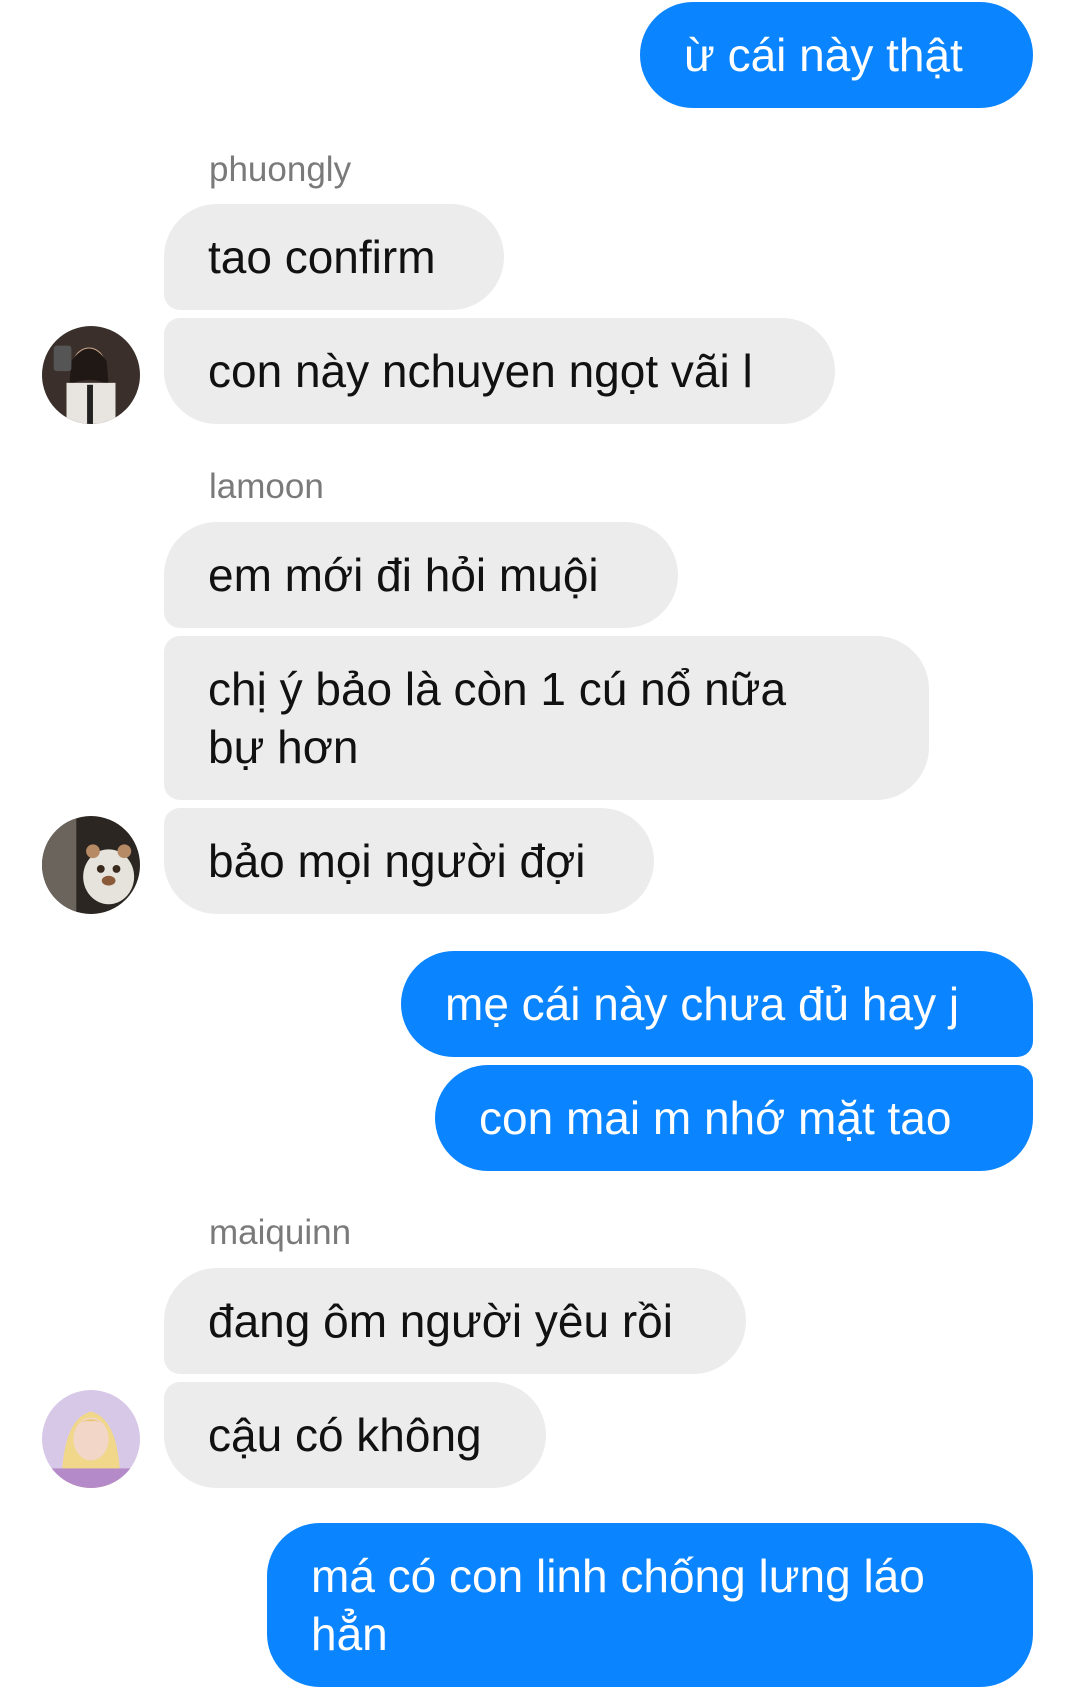 The image size is (1080, 1691). I want to click on sender-name: phuongly, so click(280, 169).